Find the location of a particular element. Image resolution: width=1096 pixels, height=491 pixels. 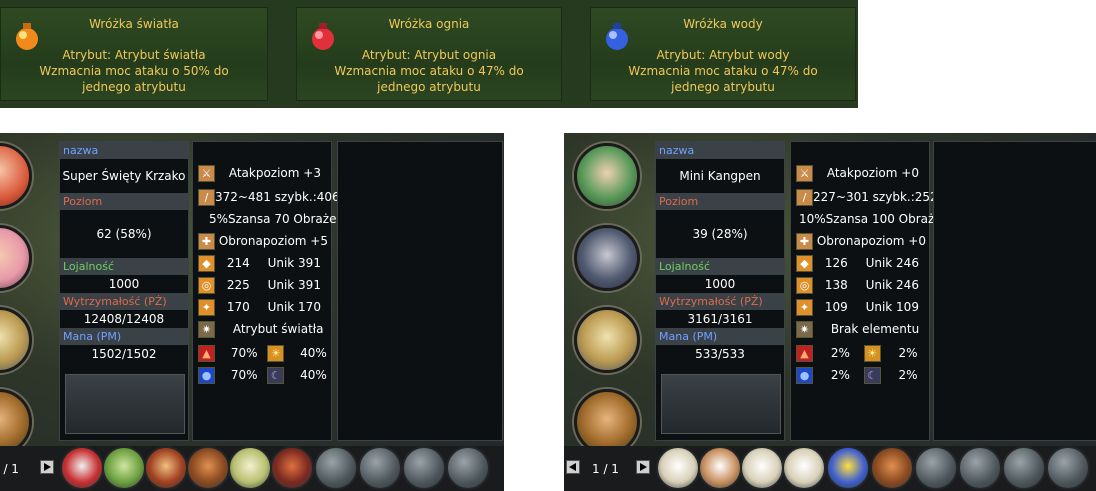

pet-mp: 1502/1502 is located at coordinates (124, 354).